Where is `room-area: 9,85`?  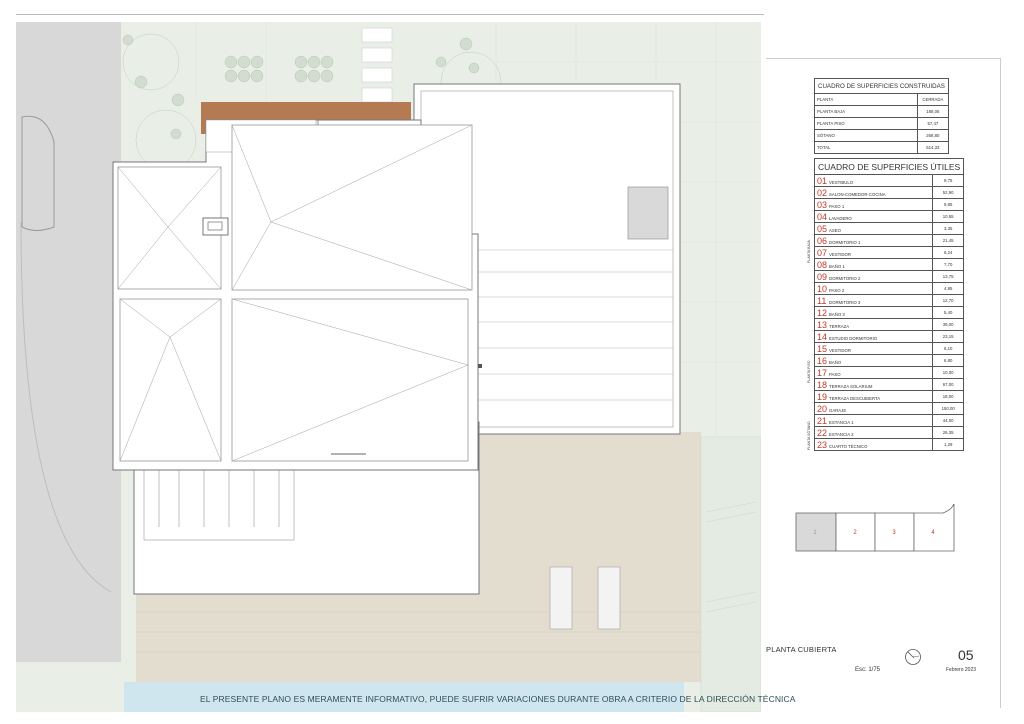 room-area: 9,85 is located at coordinates (948, 204).